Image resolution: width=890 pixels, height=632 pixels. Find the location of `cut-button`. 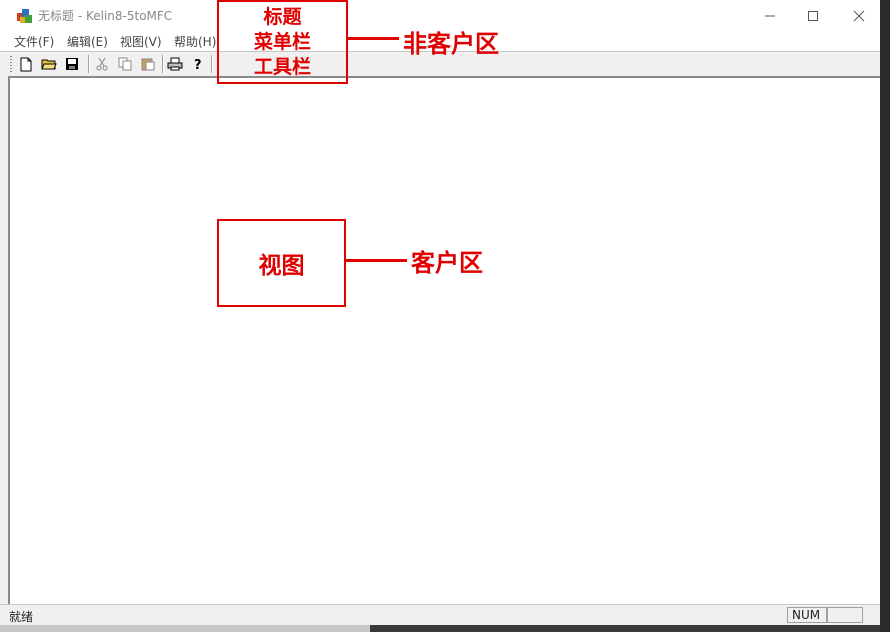

cut-button is located at coordinates (102, 64).